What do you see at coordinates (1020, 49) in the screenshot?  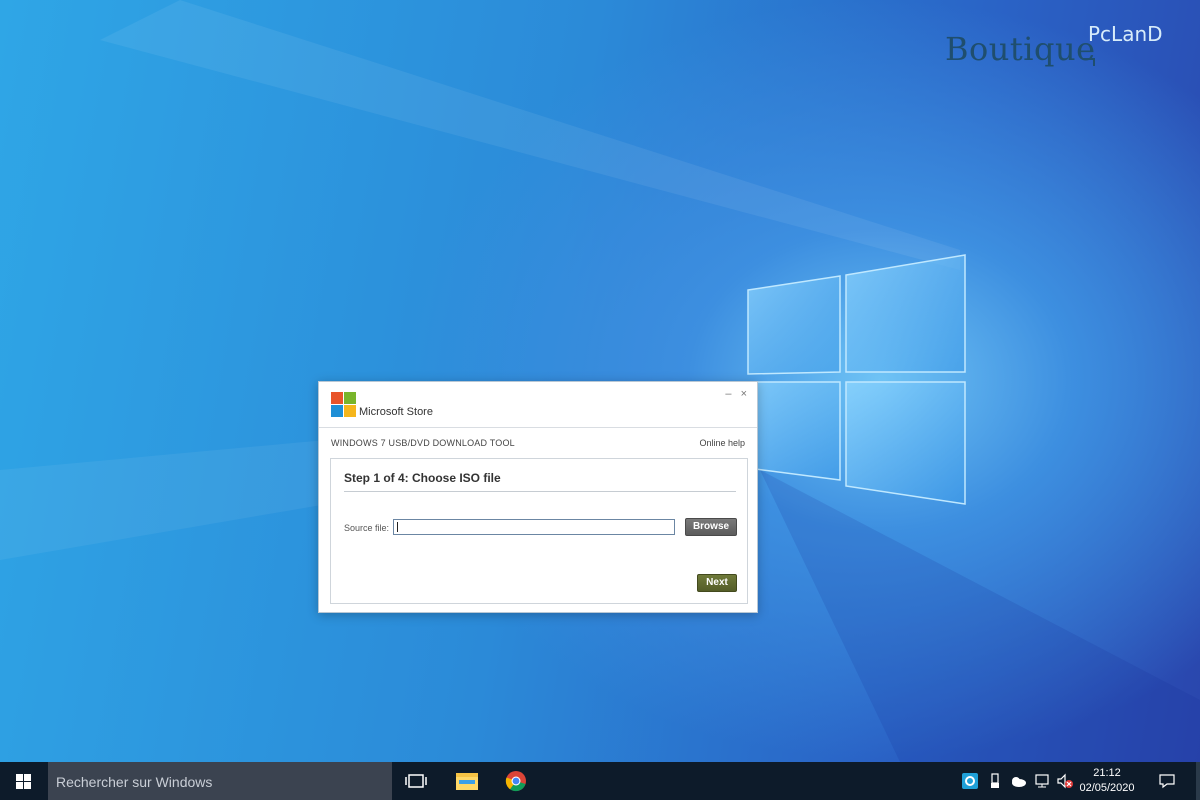 I see `watermark-text: Boutique` at bounding box center [1020, 49].